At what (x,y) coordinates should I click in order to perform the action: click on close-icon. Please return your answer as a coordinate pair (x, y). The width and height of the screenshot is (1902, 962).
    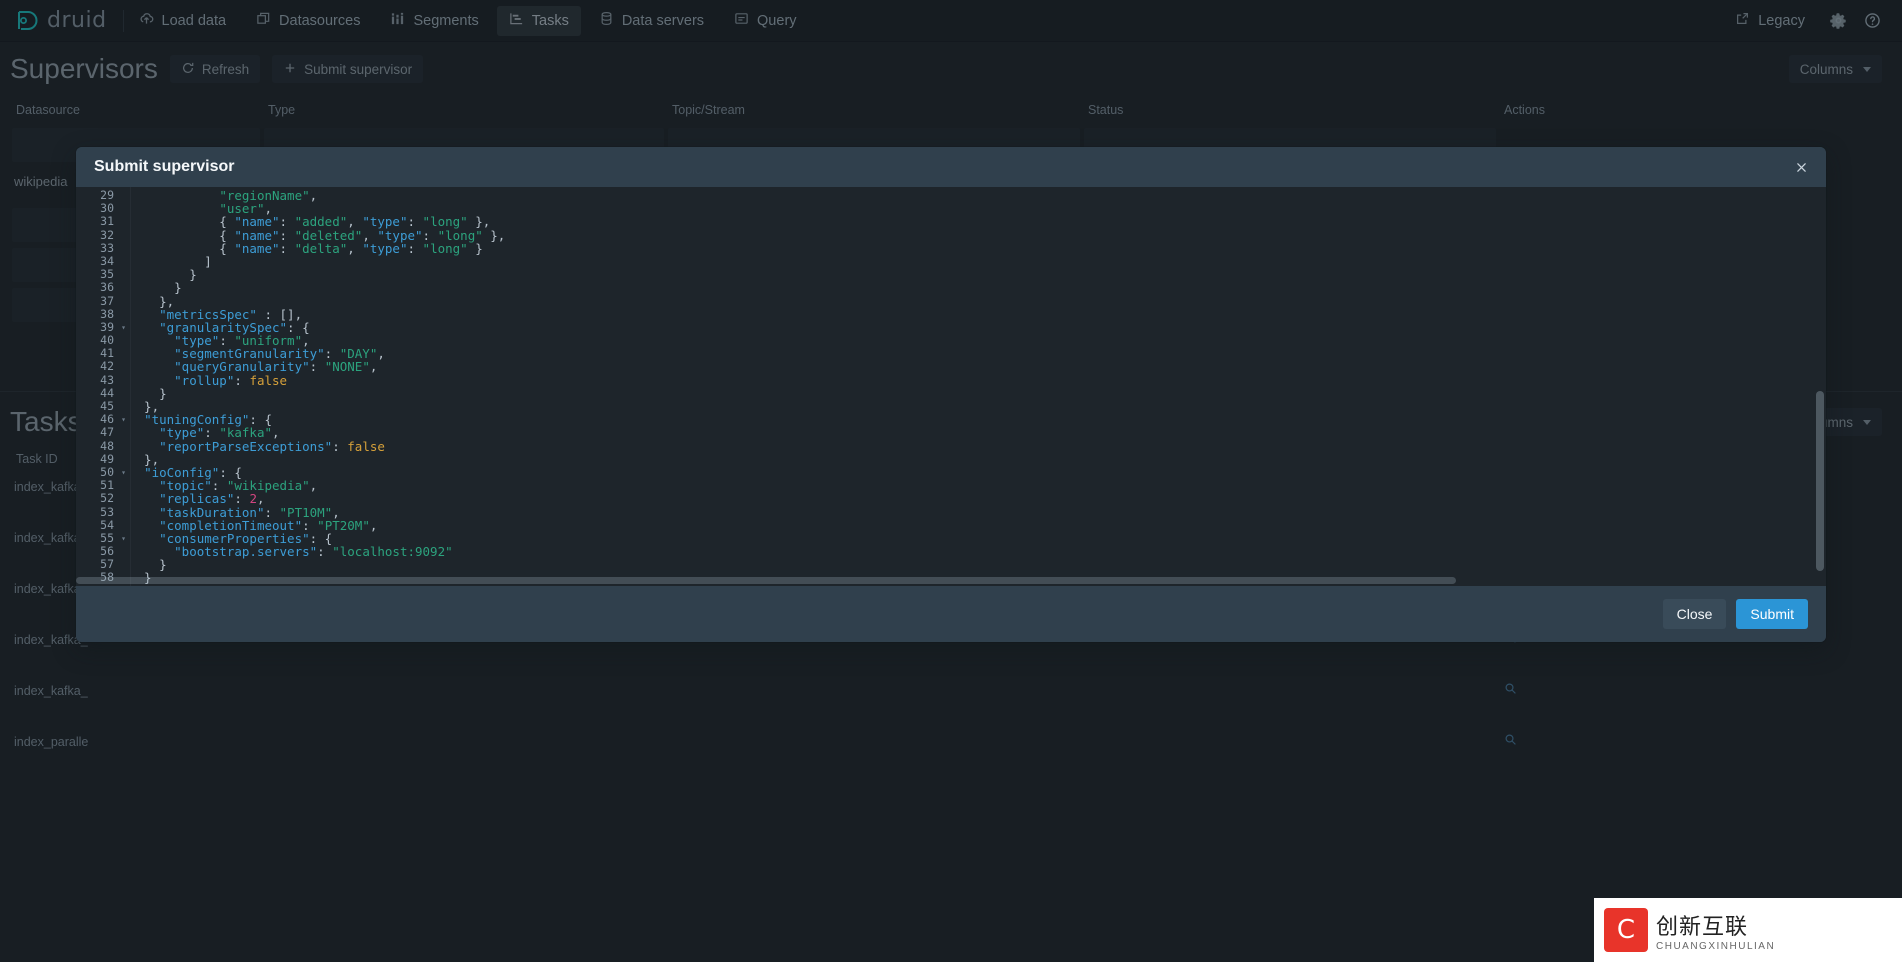
    Looking at the image, I should click on (1801, 167).